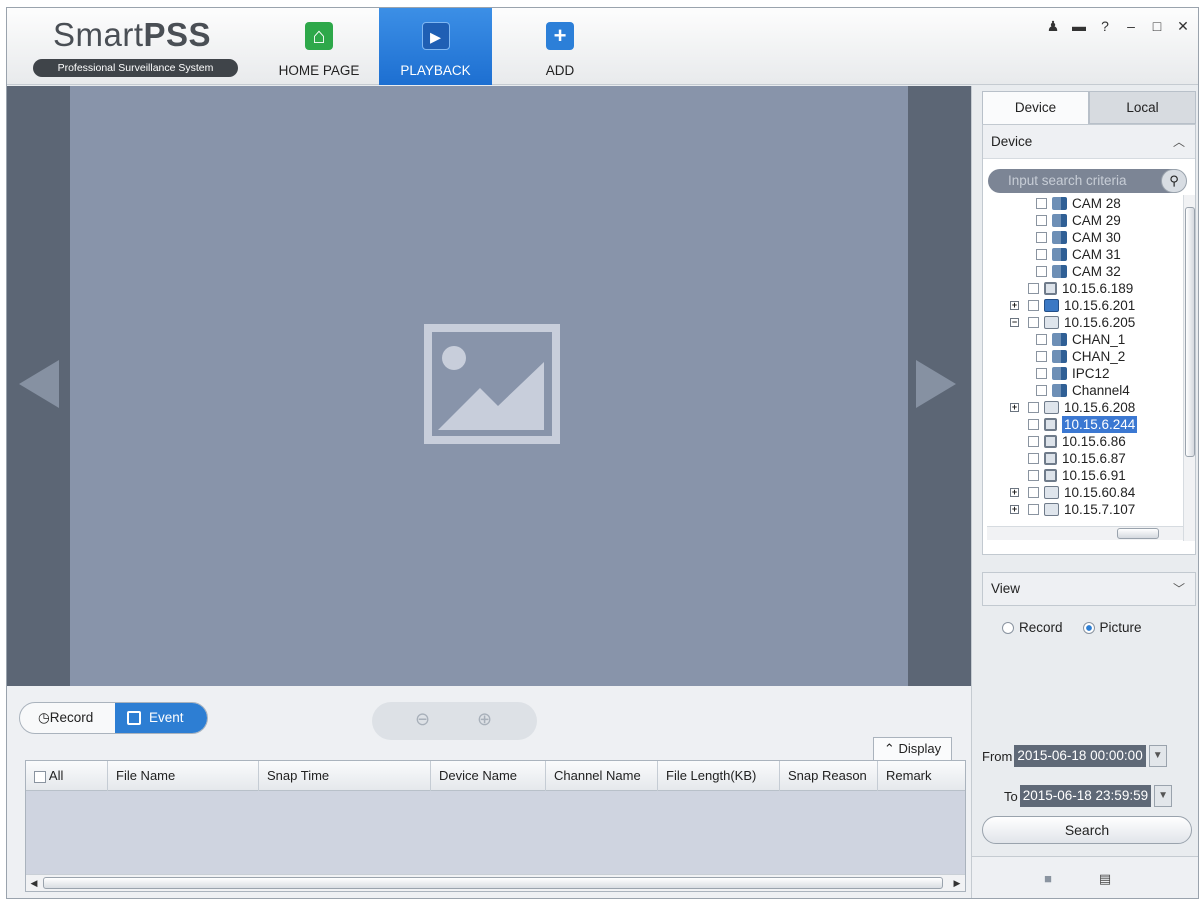  What do you see at coordinates (71, 717) in the screenshot?
I see `mode-record-label: Record` at bounding box center [71, 717].